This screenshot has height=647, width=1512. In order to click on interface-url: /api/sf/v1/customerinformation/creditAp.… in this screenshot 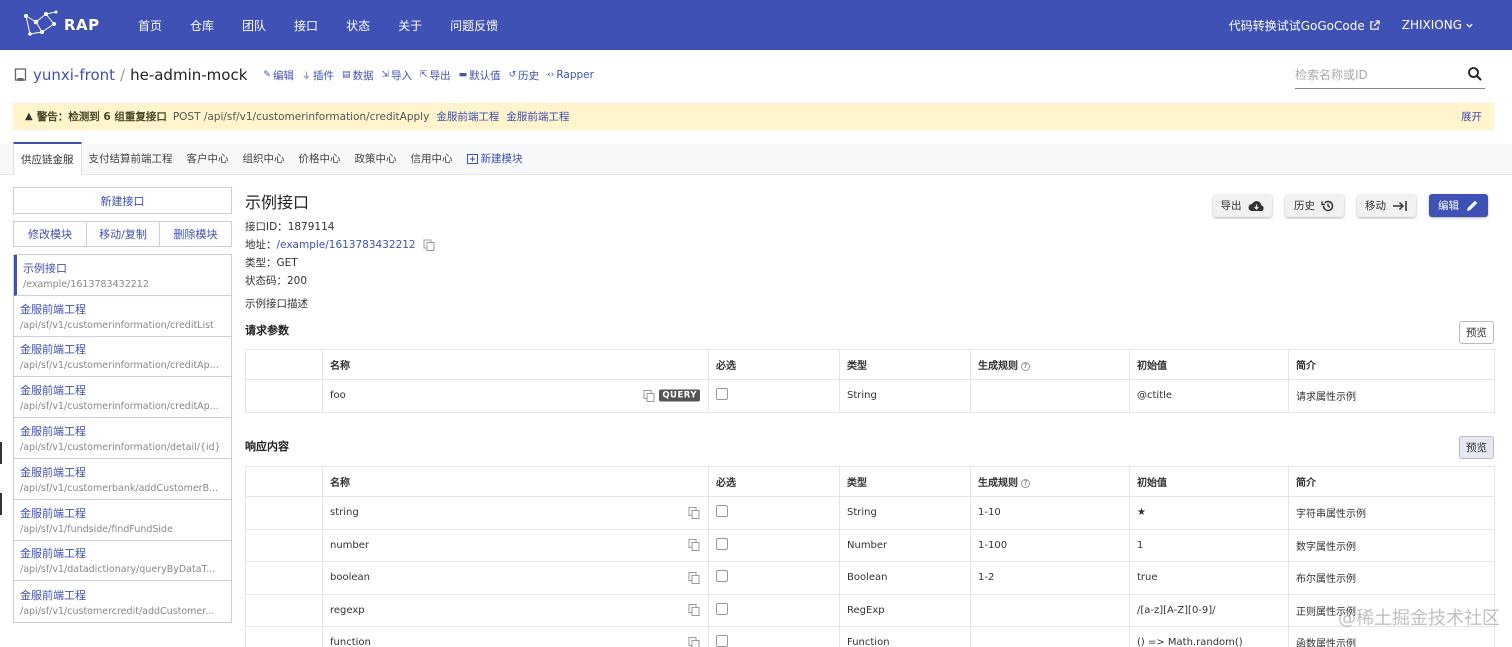, I will do `click(119, 366)`.